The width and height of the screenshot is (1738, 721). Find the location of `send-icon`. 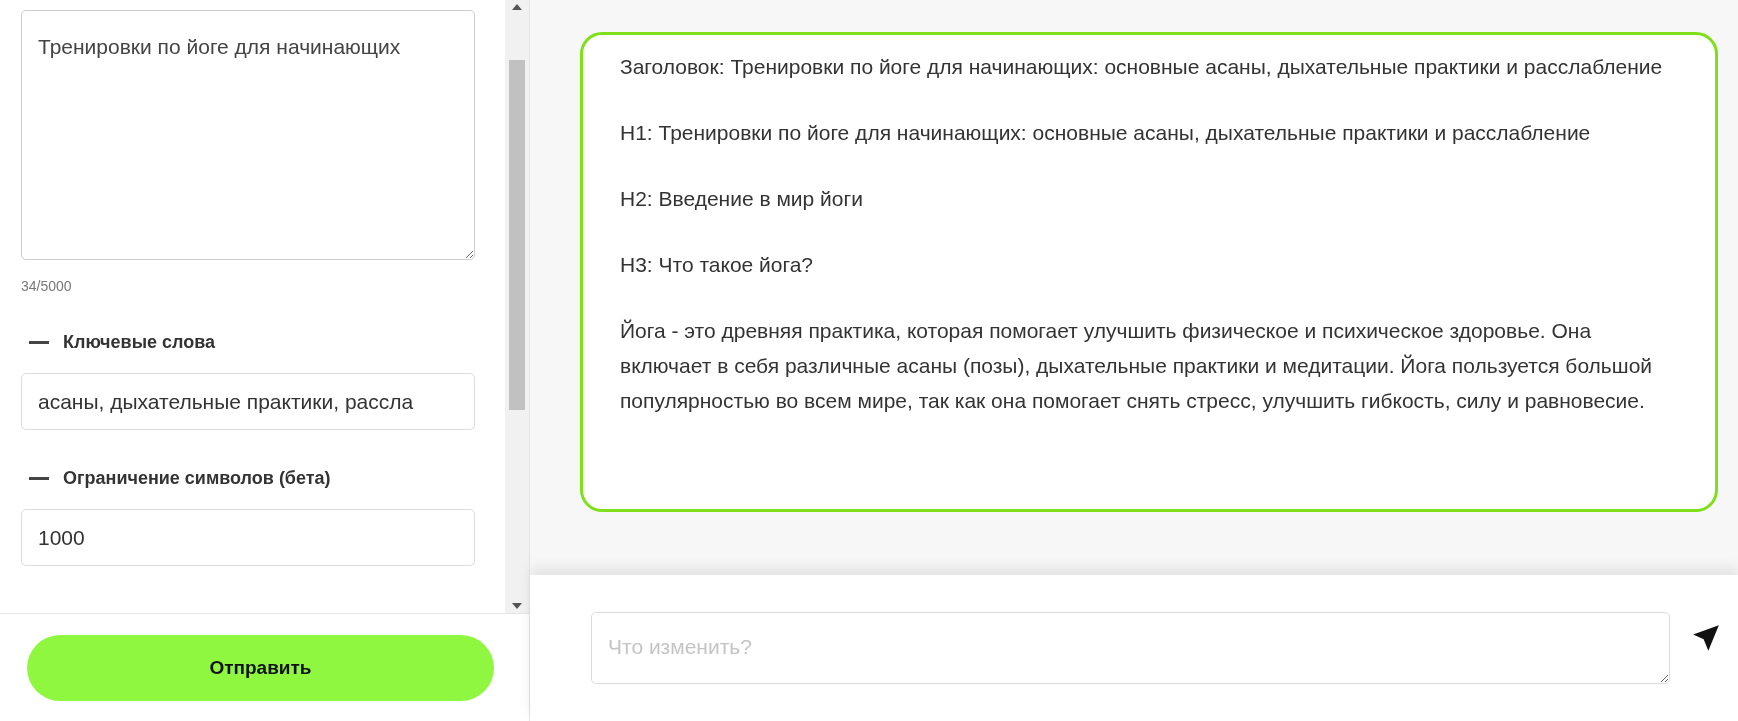

send-icon is located at coordinates (1706, 638).